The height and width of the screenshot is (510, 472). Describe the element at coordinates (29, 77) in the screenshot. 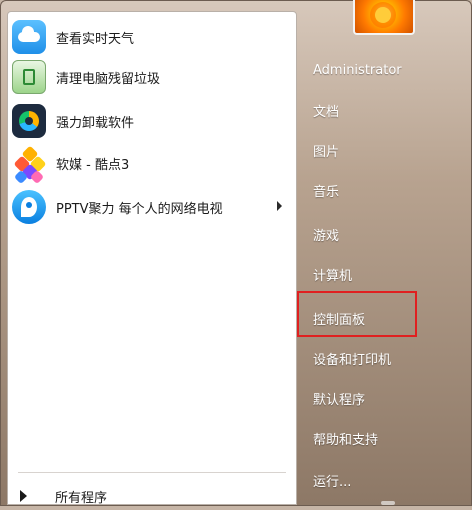

I see `clean-junk-icon` at that location.